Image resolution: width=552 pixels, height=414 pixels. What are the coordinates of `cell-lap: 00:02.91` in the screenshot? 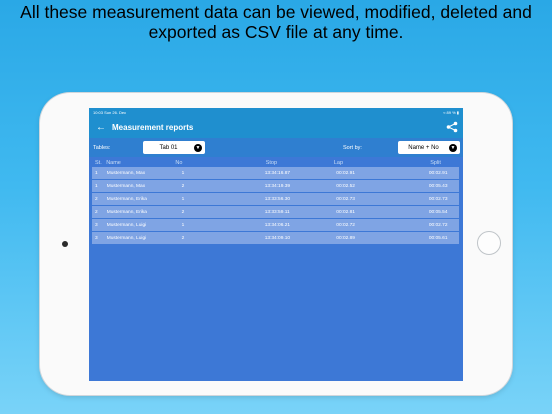 It's located at (345, 173).